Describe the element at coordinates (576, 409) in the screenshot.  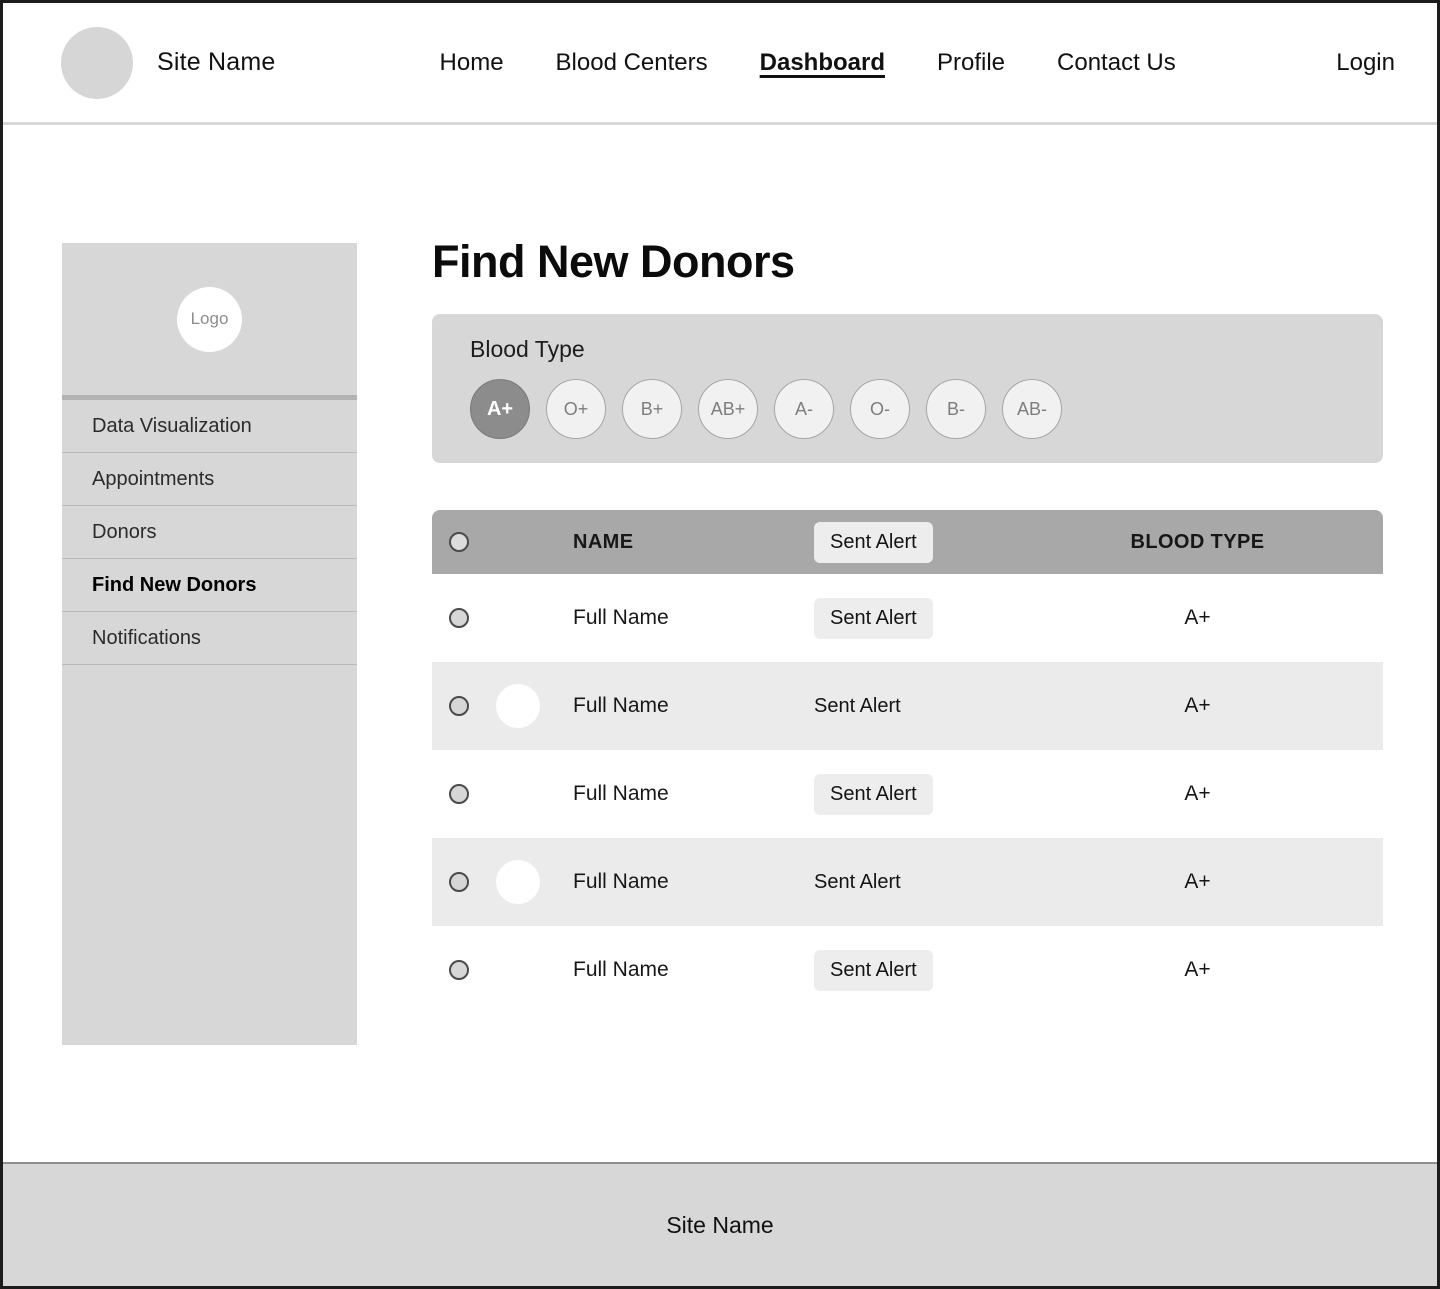
I see `blood-type-pill-o-pos: O+` at that location.